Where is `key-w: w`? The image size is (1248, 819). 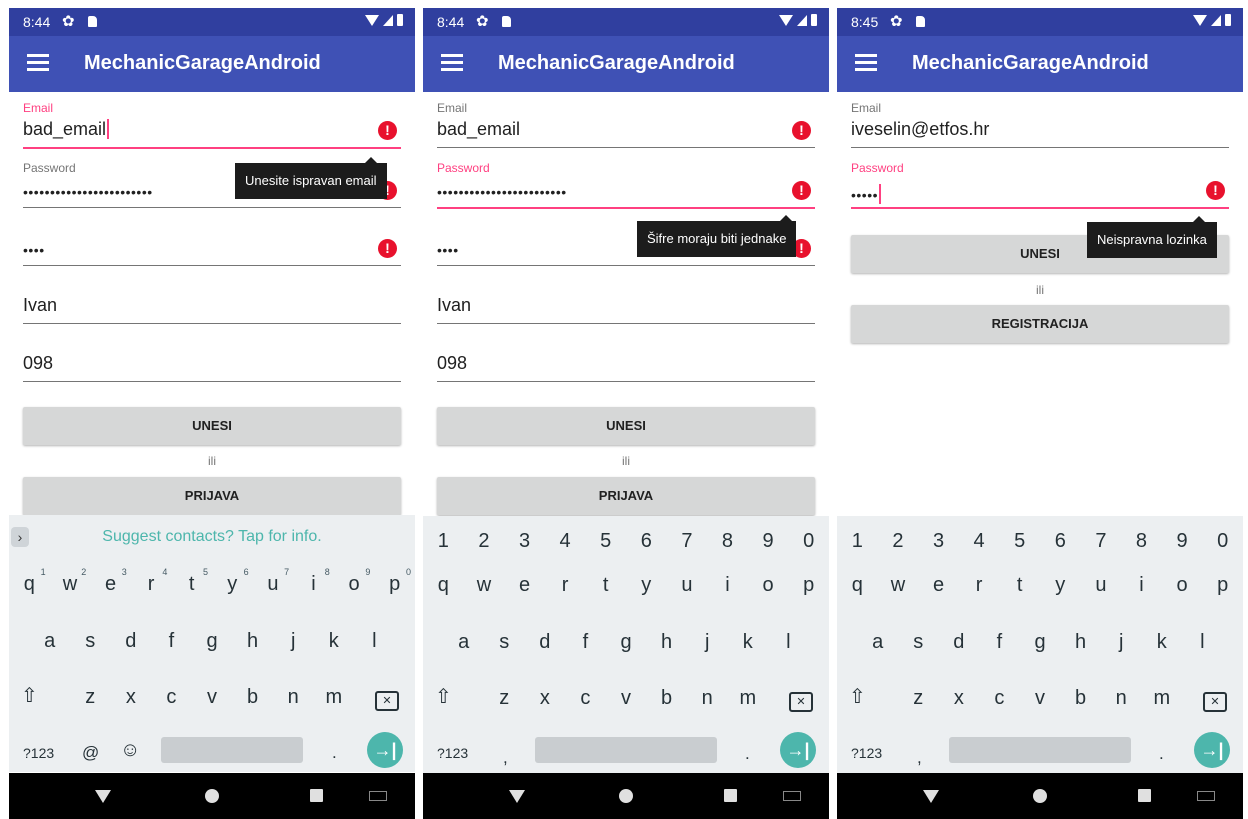
key-w: w is located at coordinates (898, 585).